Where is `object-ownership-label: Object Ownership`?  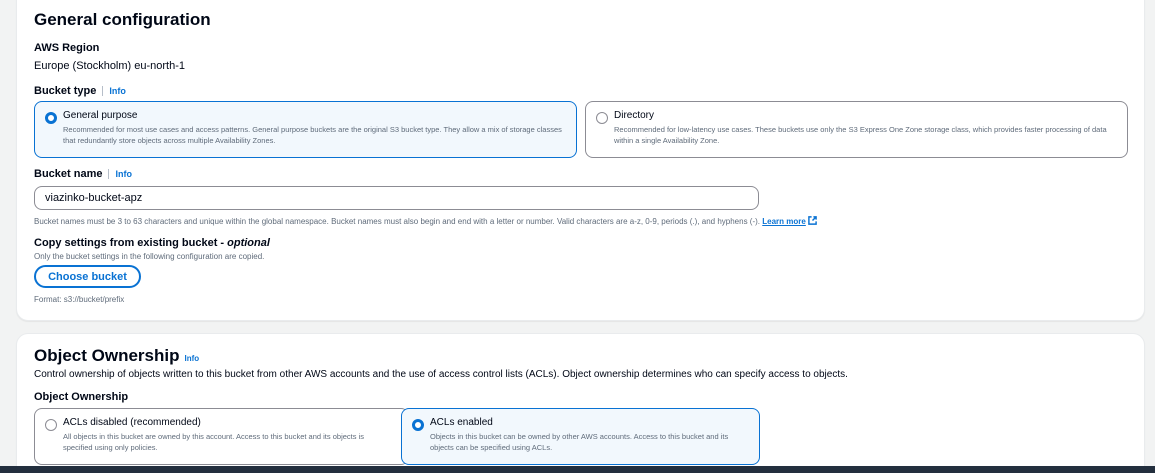 object-ownership-label: Object Ownership is located at coordinates (81, 397).